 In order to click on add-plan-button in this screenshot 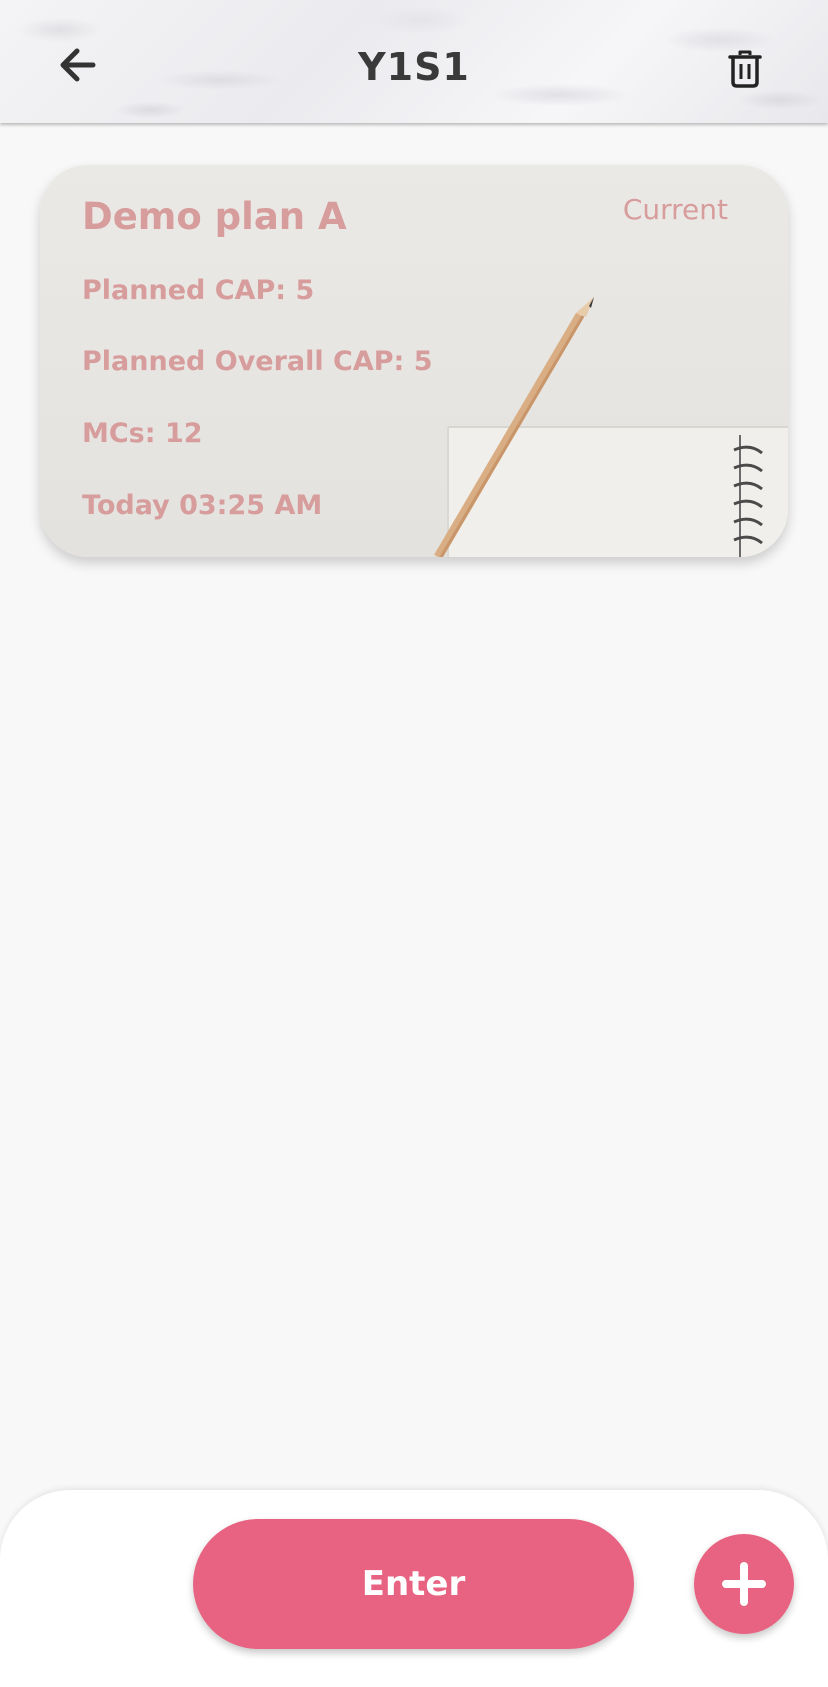, I will do `click(744, 1584)`.